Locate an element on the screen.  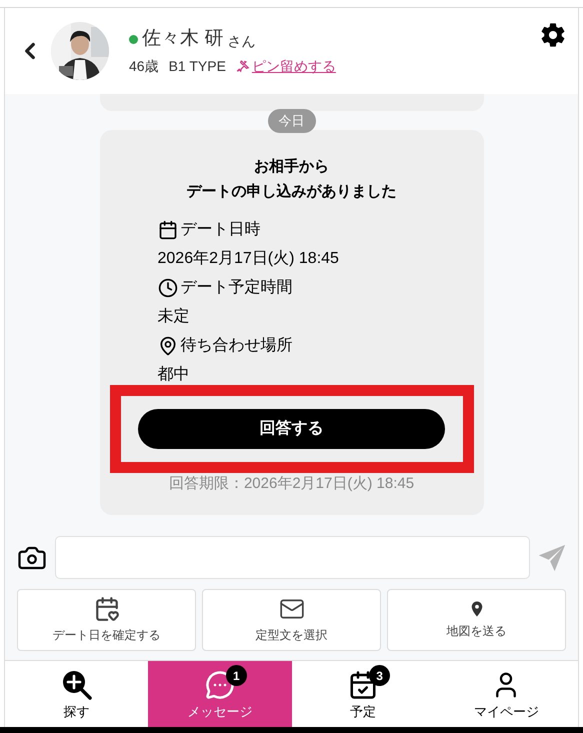
message-input is located at coordinates (292, 557).